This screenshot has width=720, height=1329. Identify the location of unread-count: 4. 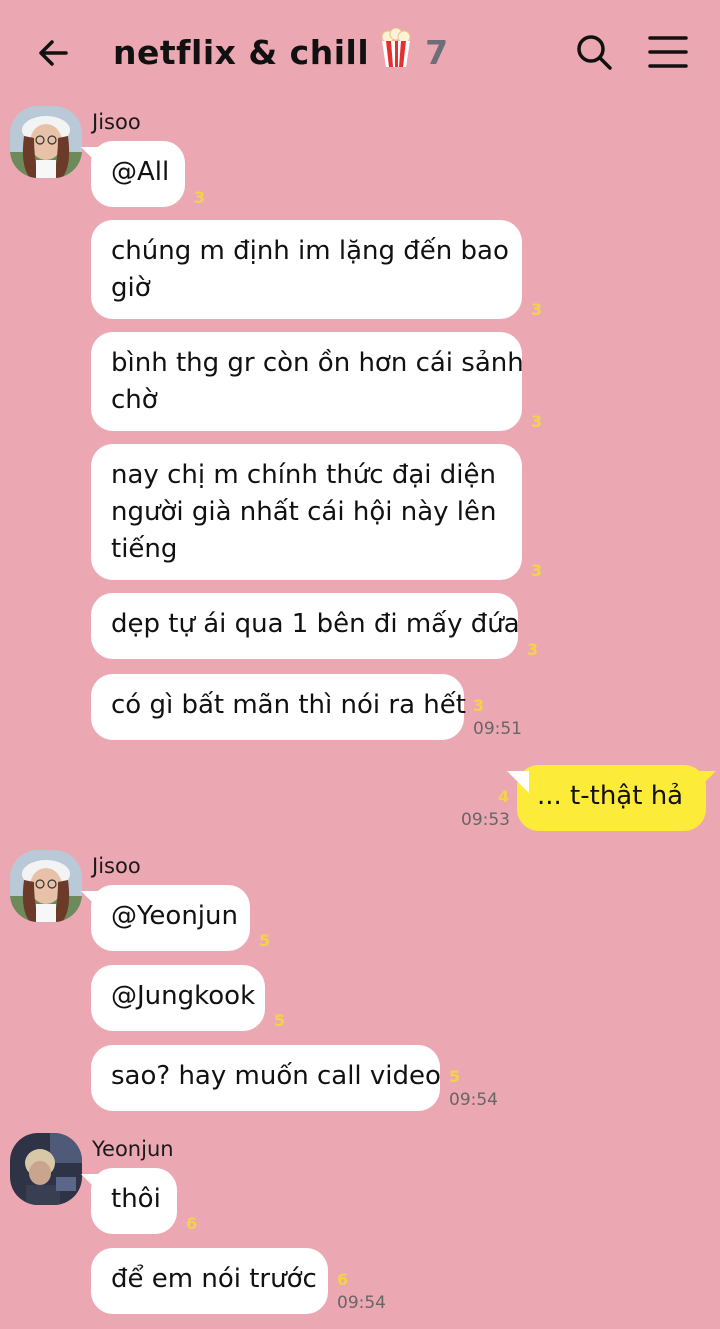
(504, 796).